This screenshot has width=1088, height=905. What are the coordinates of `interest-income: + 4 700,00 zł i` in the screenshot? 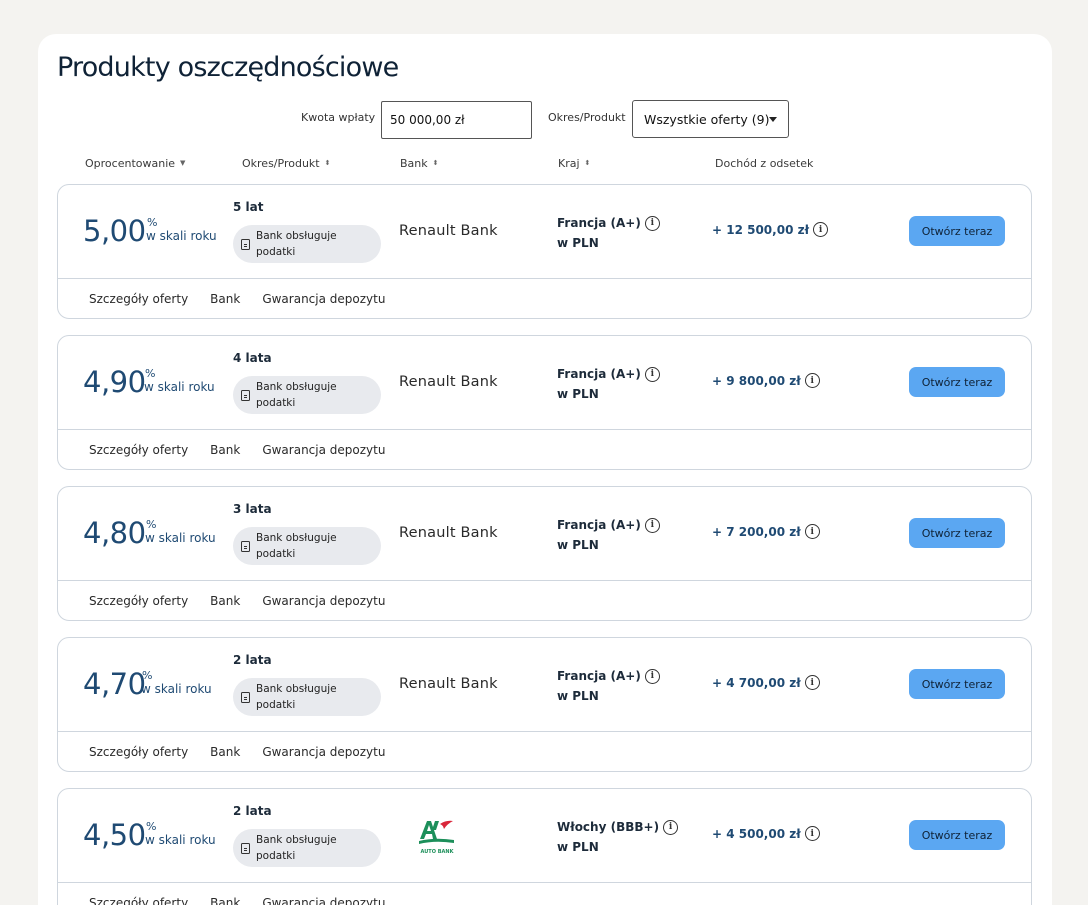 It's located at (766, 682).